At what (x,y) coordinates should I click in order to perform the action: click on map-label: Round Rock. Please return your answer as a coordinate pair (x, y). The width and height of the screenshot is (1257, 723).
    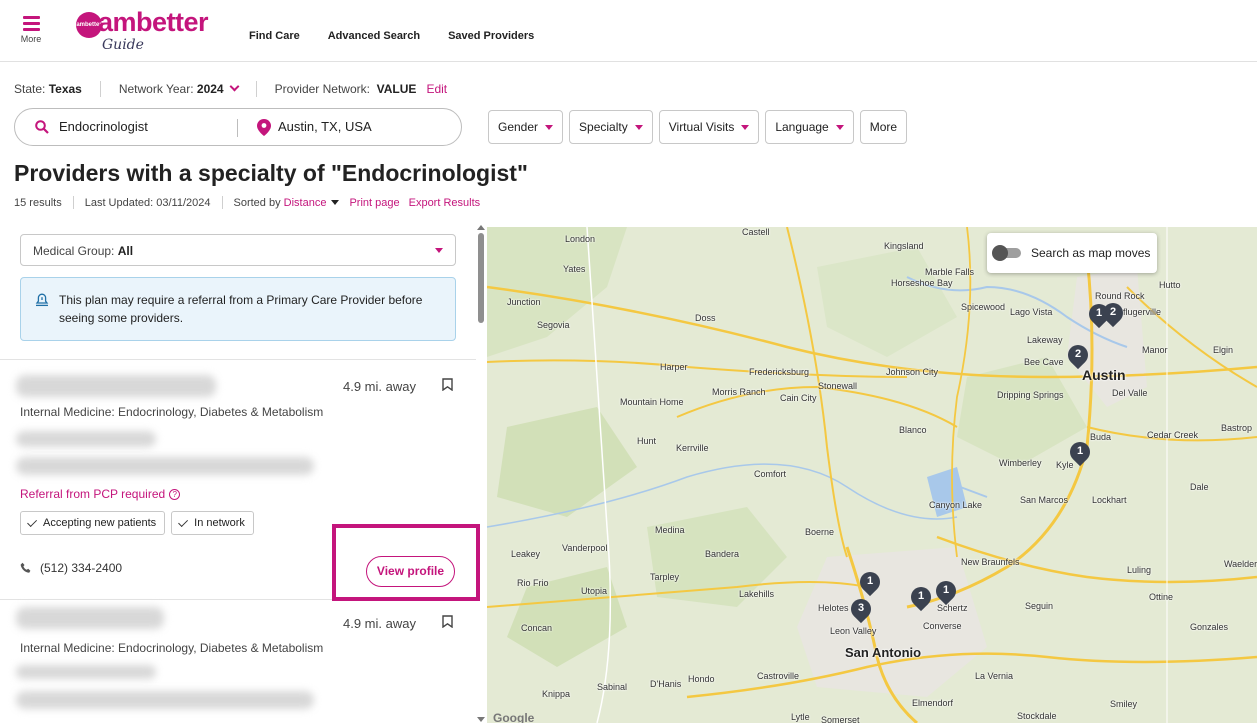
    Looking at the image, I should click on (1120, 296).